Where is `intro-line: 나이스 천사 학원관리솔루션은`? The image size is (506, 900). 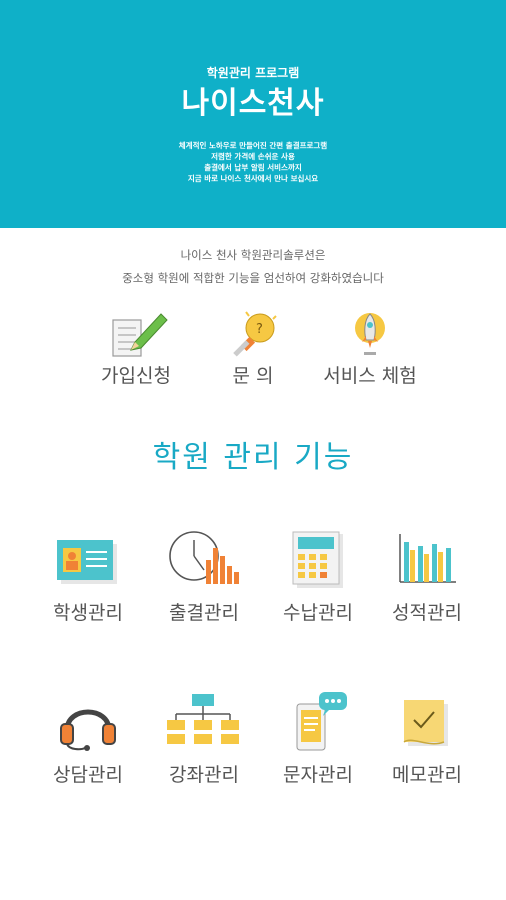 intro-line: 나이스 천사 학원관리솔루션은 is located at coordinates (253, 255).